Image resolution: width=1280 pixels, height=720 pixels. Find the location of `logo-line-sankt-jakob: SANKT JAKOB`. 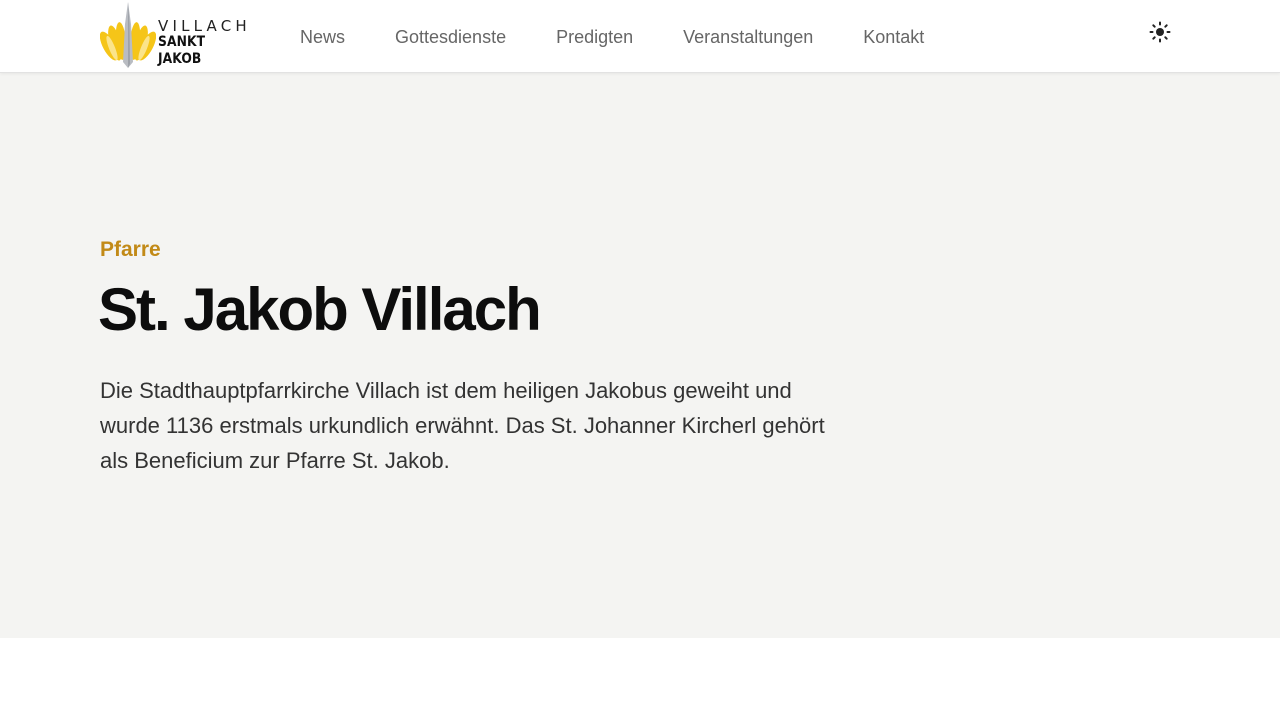

logo-line-sankt-jakob: SANKT JAKOB is located at coordinates (182, 50).